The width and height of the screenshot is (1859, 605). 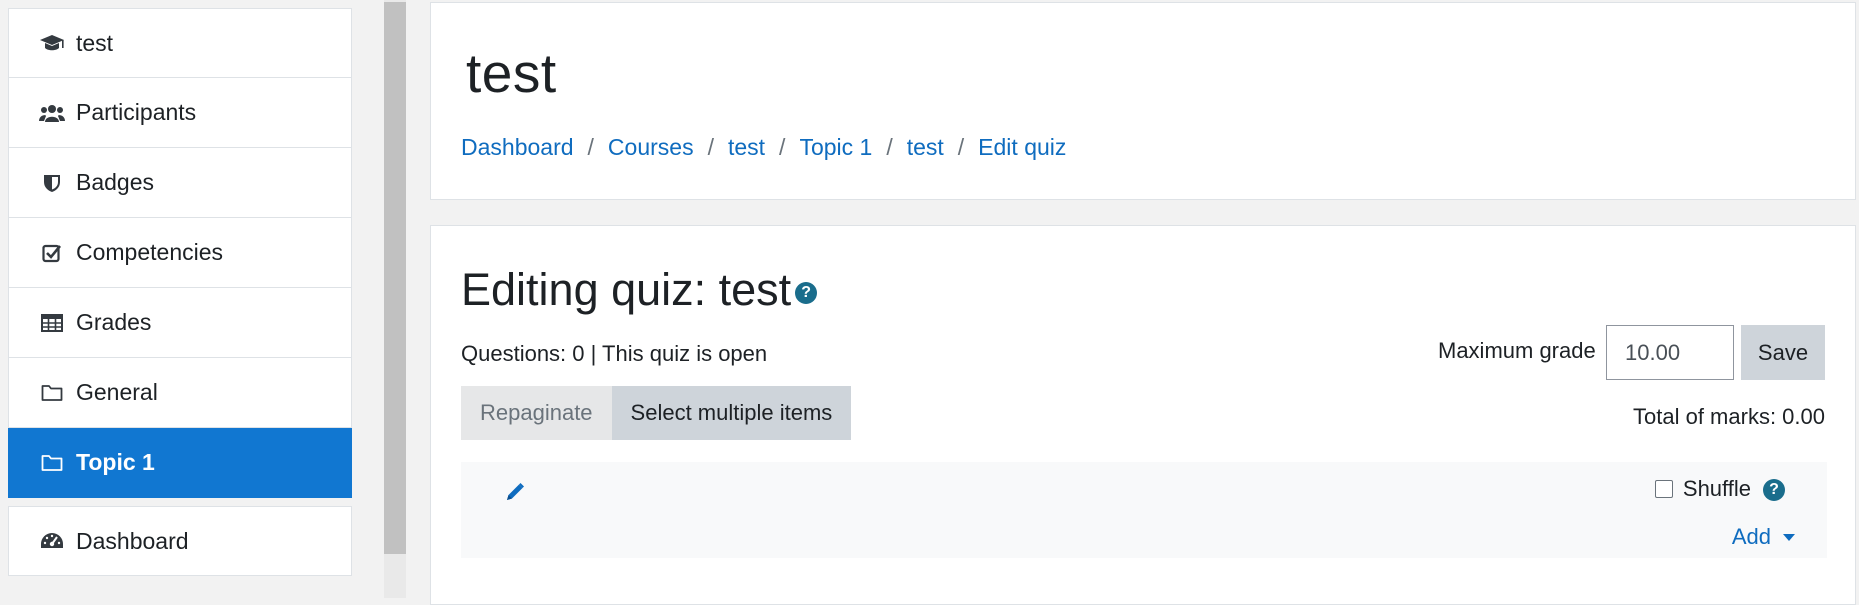 I want to click on sidebar-item-competencies: Competencies, so click(x=180, y=253).